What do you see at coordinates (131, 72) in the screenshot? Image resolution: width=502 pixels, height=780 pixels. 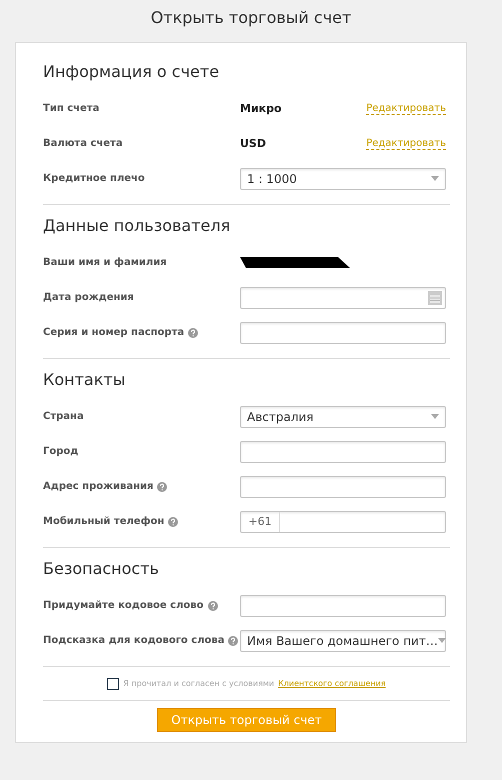 I see `section-heading: Информация о счете` at bounding box center [131, 72].